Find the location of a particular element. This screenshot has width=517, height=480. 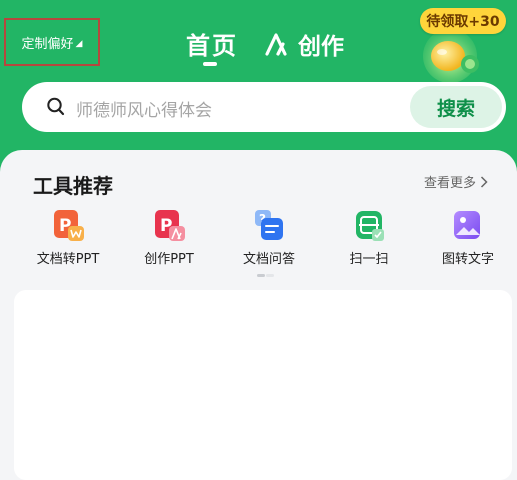

view-more-link: 查看更多 is located at coordinates (456, 181).